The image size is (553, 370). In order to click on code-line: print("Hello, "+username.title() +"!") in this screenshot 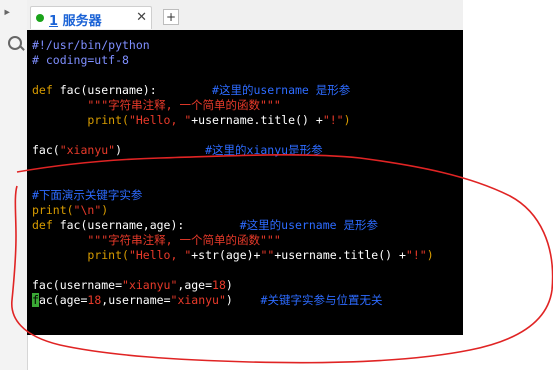, I will do `click(191, 120)`.